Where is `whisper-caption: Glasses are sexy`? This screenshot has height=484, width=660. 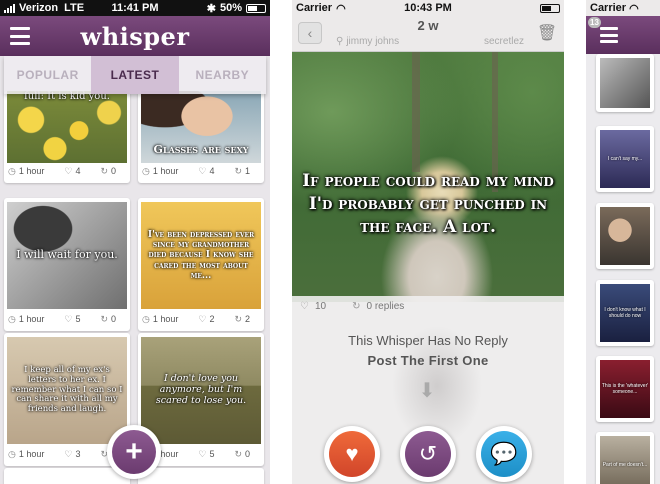
whisper-caption: Glasses are sexy is located at coordinates (201, 150).